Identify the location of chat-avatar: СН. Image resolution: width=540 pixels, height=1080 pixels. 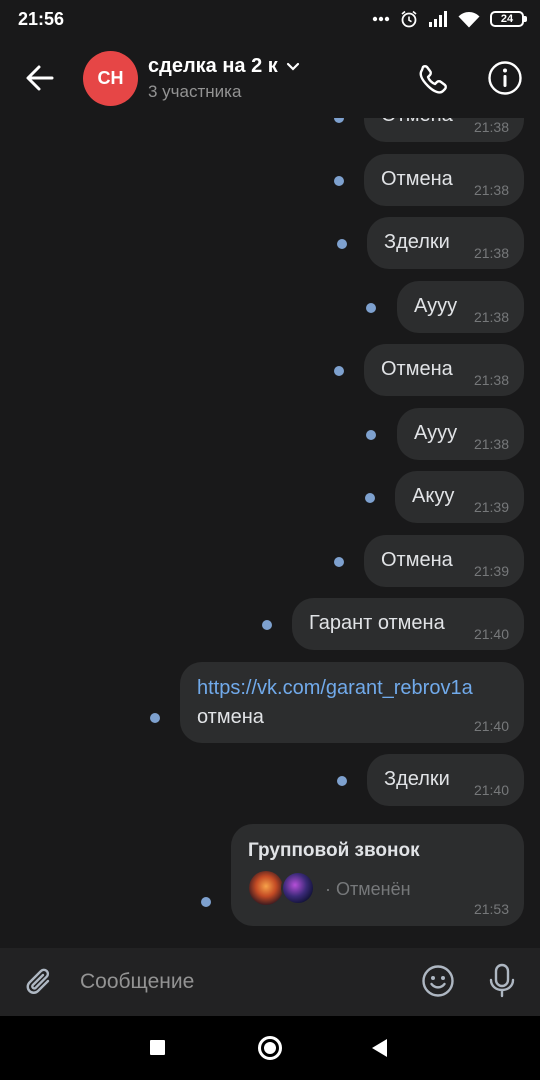
(110, 78).